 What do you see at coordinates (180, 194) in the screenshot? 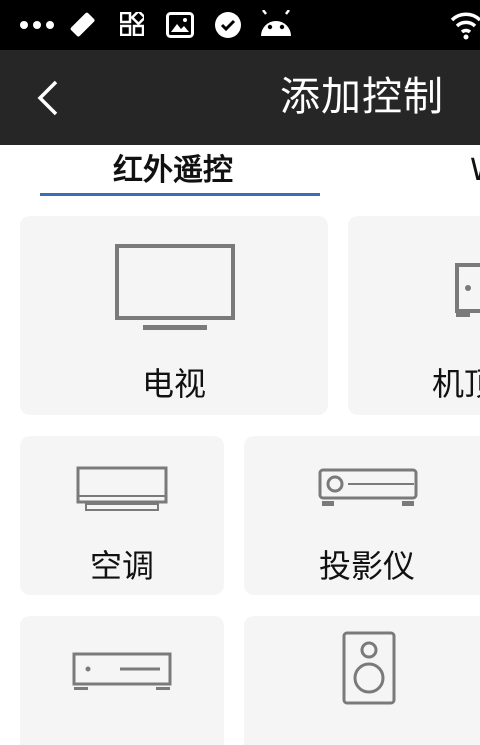
I see `tab-indicator` at bounding box center [180, 194].